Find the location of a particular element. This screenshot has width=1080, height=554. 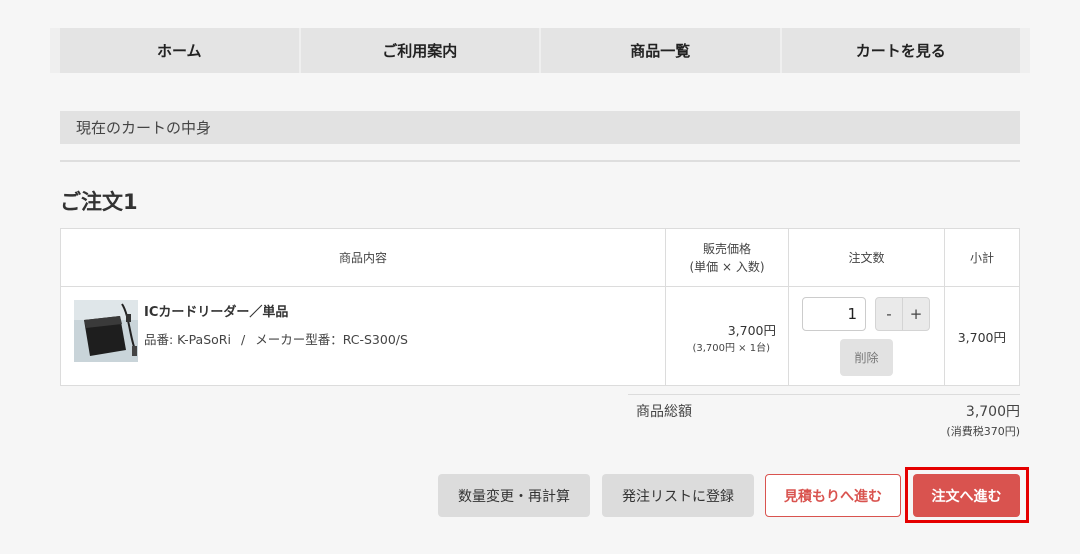

price-detail: (3,700円 × 1台) is located at coordinates (731, 348).